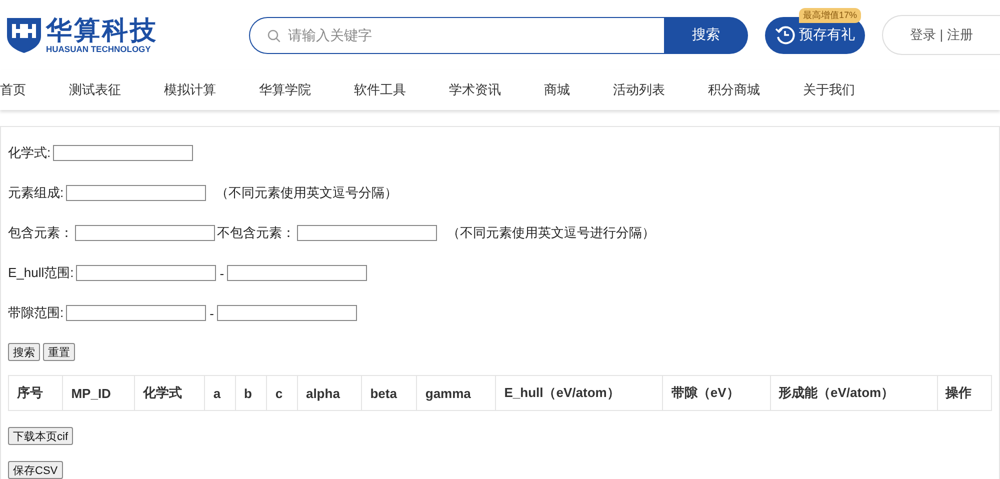 This screenshot has width=1000, height=479. Describe the element at coordinates (854, 393) in the screenshot. I see `column-header: 形成能（eV/atom）` at that location.